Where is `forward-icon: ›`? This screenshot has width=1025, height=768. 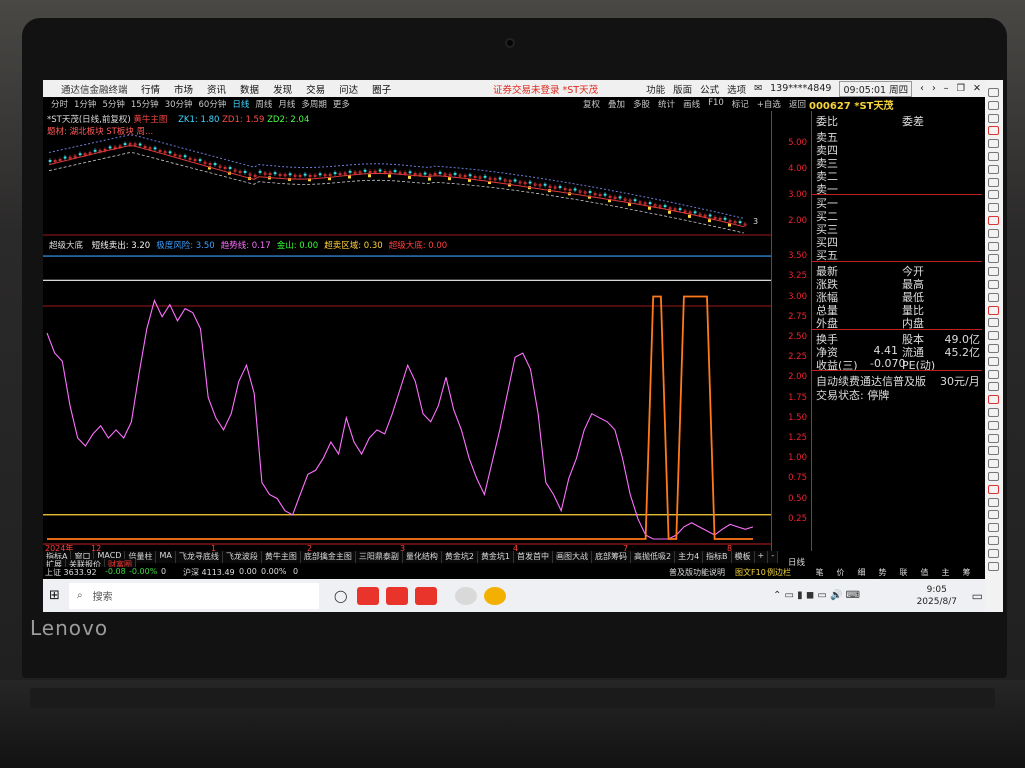
forward-icon: › is located at coordinates (934, 88).